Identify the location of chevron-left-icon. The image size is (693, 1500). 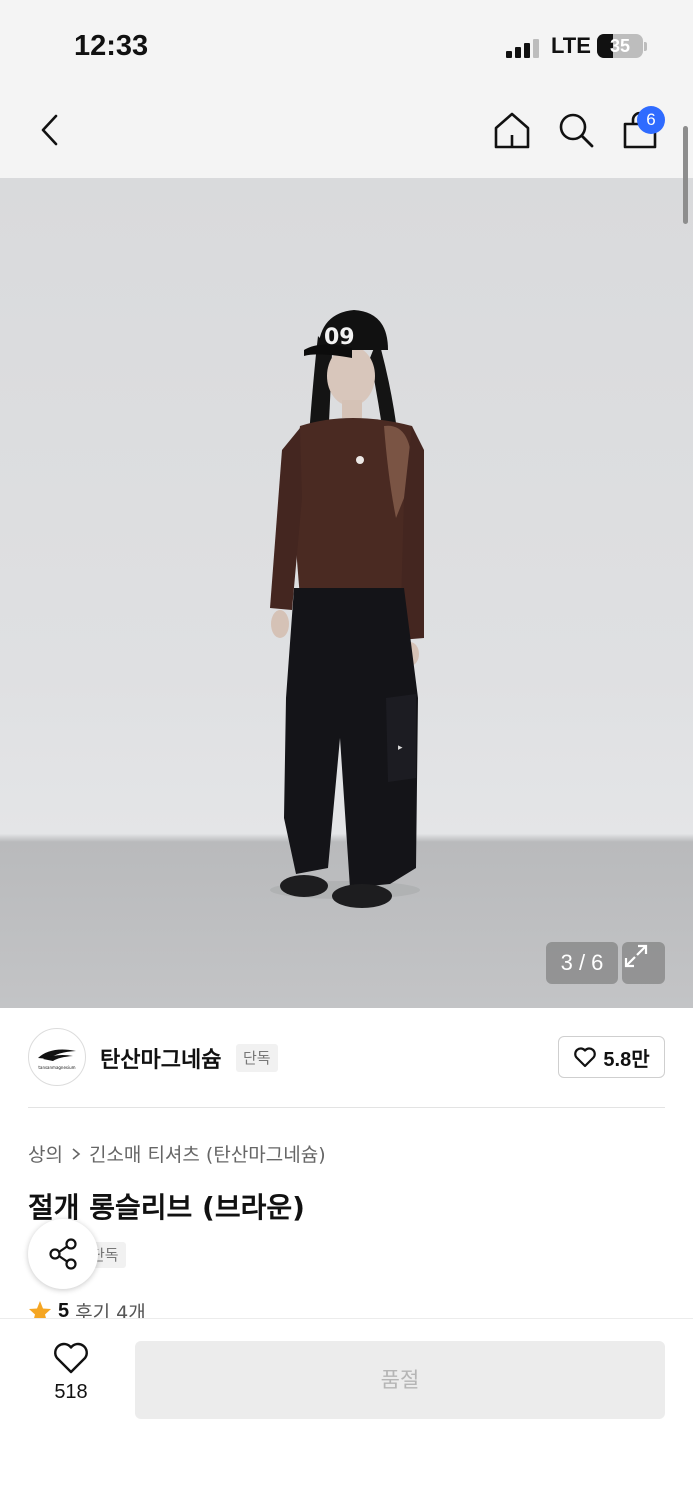
(49, 130).